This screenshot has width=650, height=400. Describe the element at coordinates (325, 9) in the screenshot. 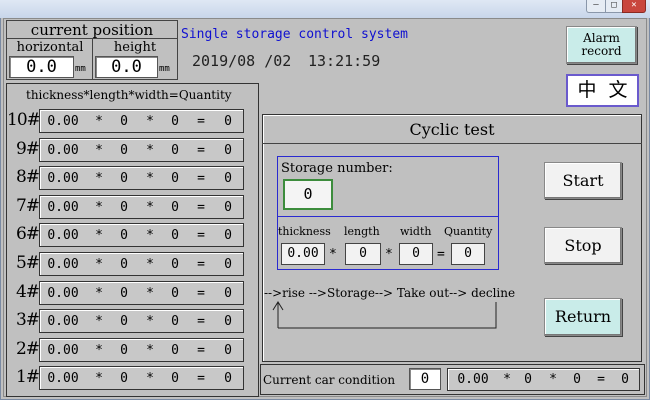

I see `title-bar` at that location.